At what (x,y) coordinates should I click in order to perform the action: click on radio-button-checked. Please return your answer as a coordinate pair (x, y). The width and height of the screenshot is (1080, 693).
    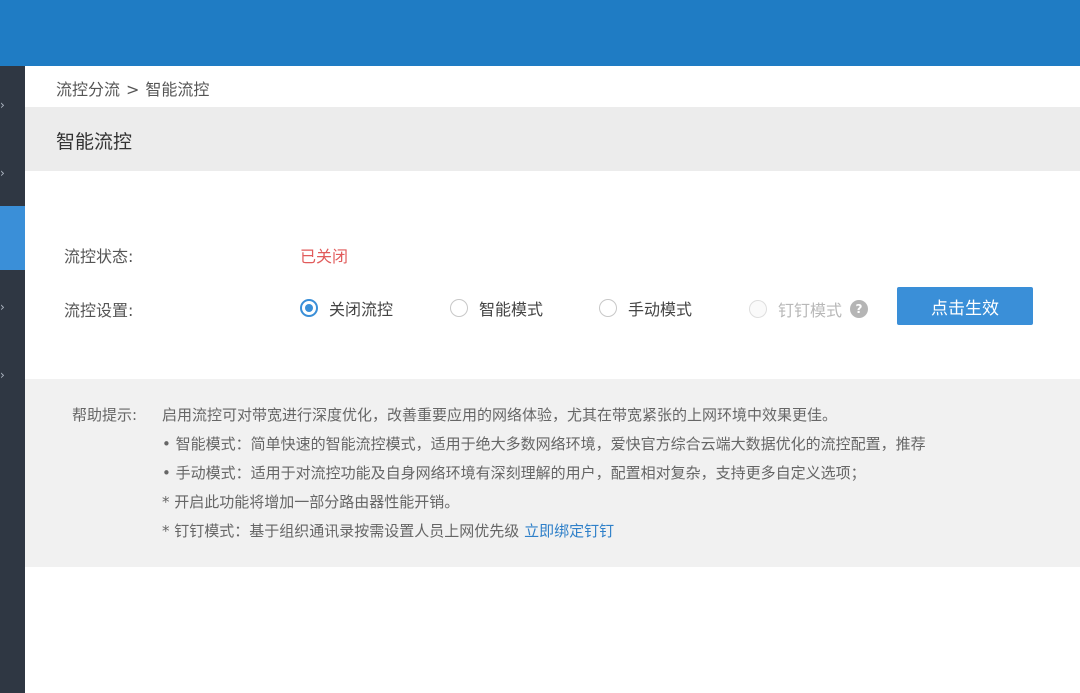
    Looking at the image, I should click on (309, 308).